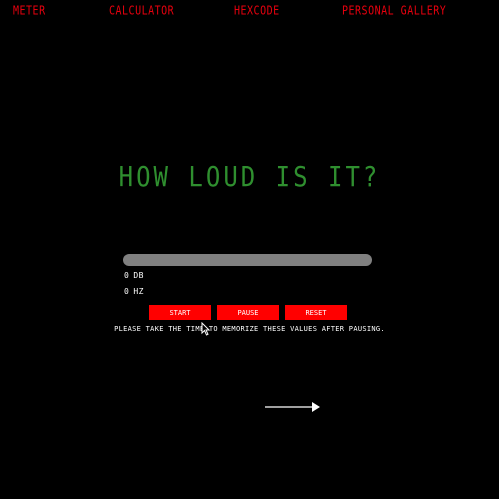 Image resolution: width=499 pixels, height=499 pixels. I want to click on decibel-unit: DB, so click(138, 275).